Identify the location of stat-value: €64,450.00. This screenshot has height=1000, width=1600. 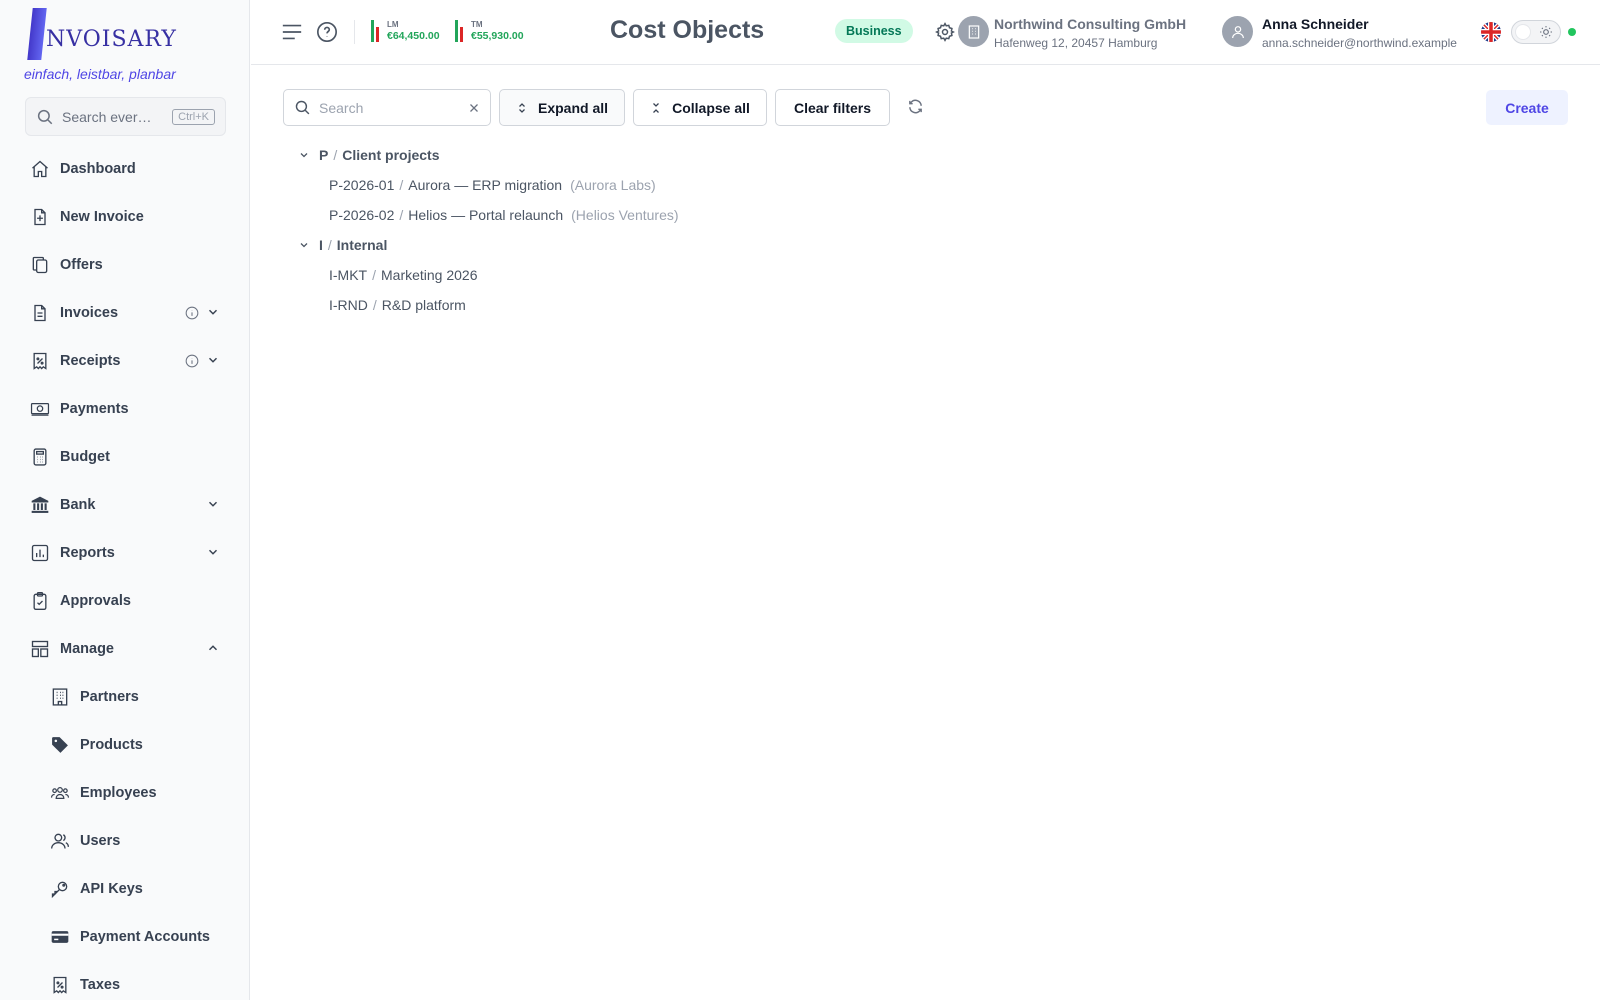
(413, 36).